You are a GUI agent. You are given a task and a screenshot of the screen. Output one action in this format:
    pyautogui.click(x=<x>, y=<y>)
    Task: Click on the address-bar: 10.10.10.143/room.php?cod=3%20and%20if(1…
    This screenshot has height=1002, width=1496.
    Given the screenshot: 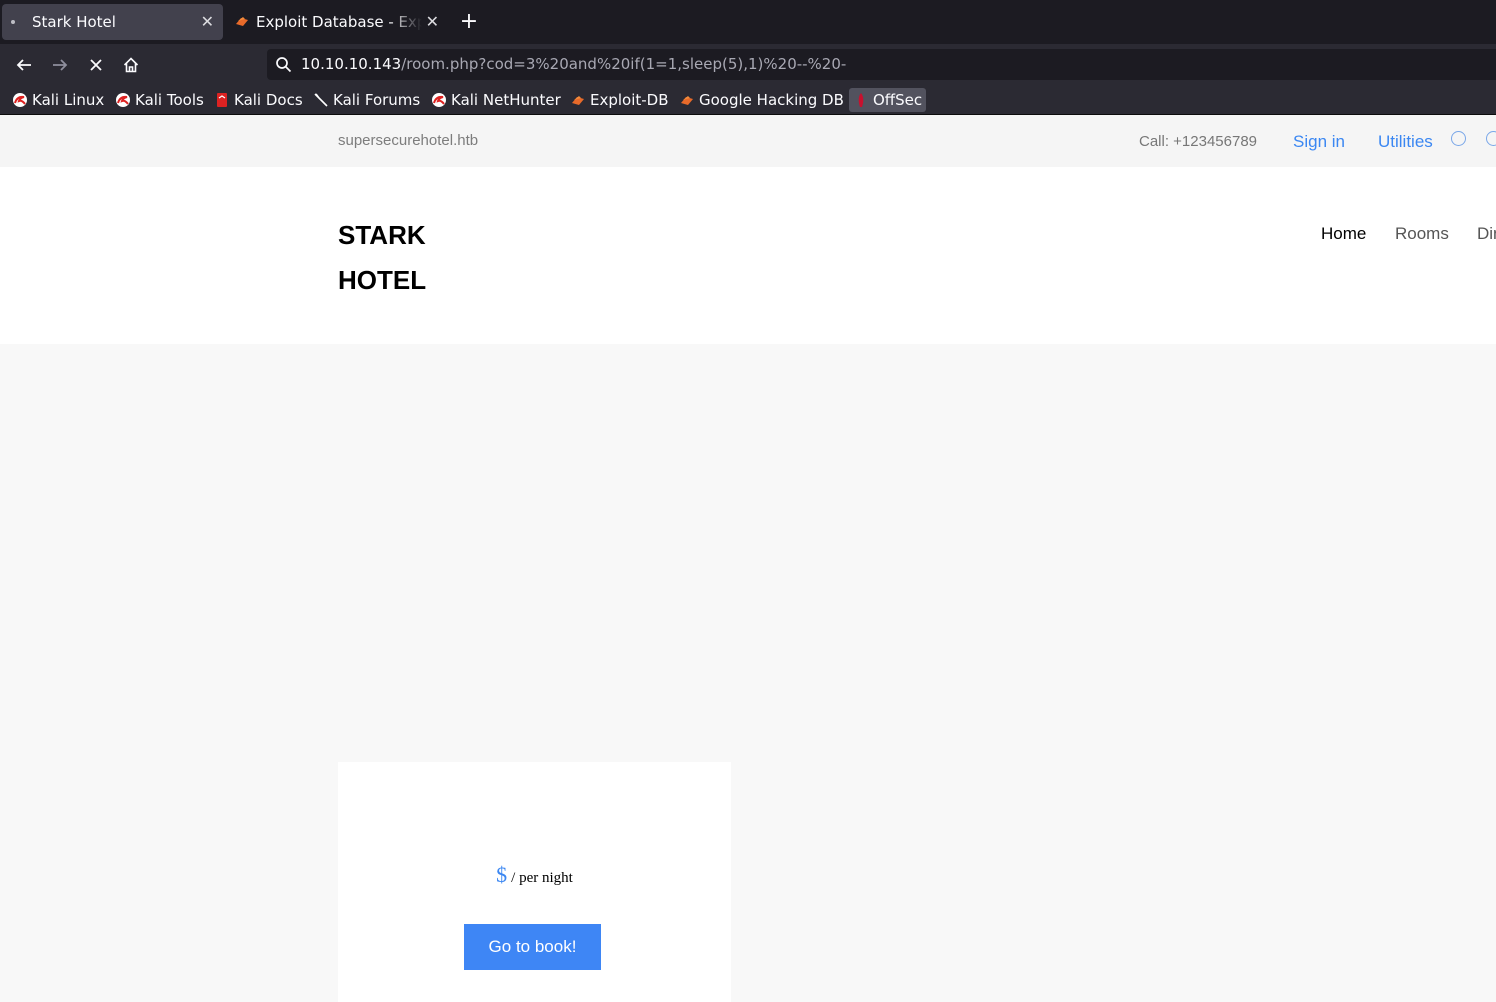 What is the action you would take?
    pyautogui.click(x=881, y=64)
    